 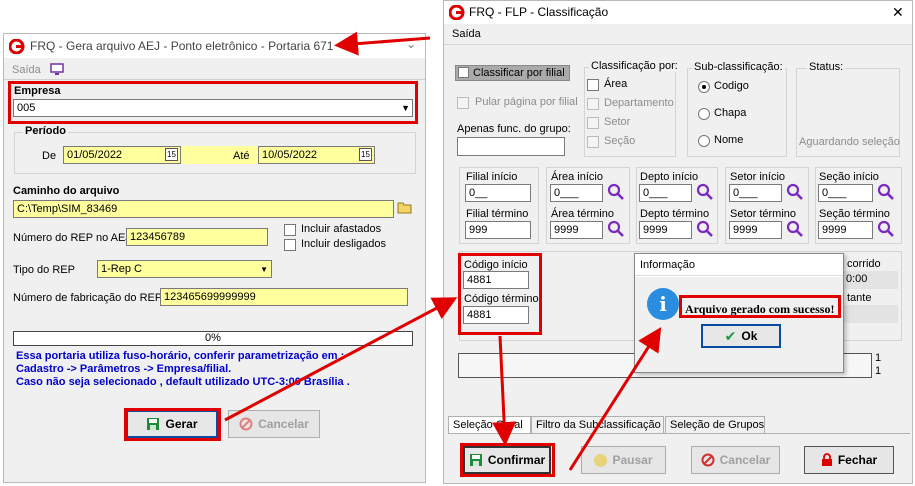 I want to click on arrow-to-title, so click(x=382, y=43).